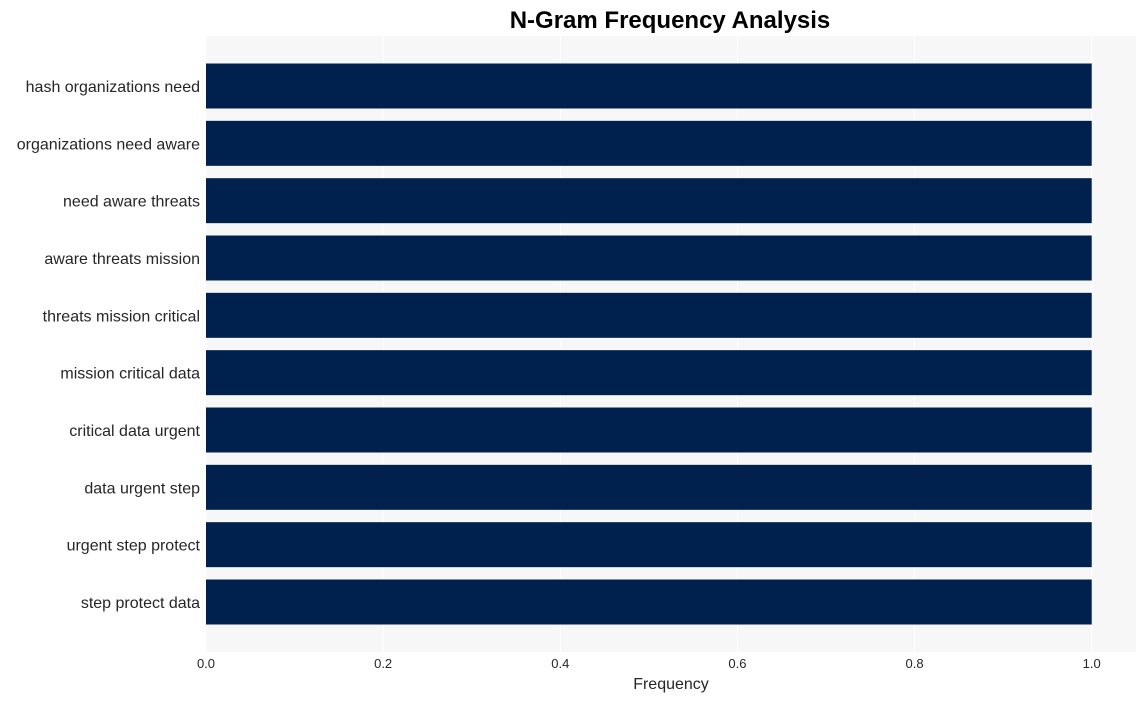 The image size is (1145, 701). What do you see at coordinates (130, 374) in the screenshot?
I see `y-tick-label-5: mission critical data` at bounding box center [130, 374].